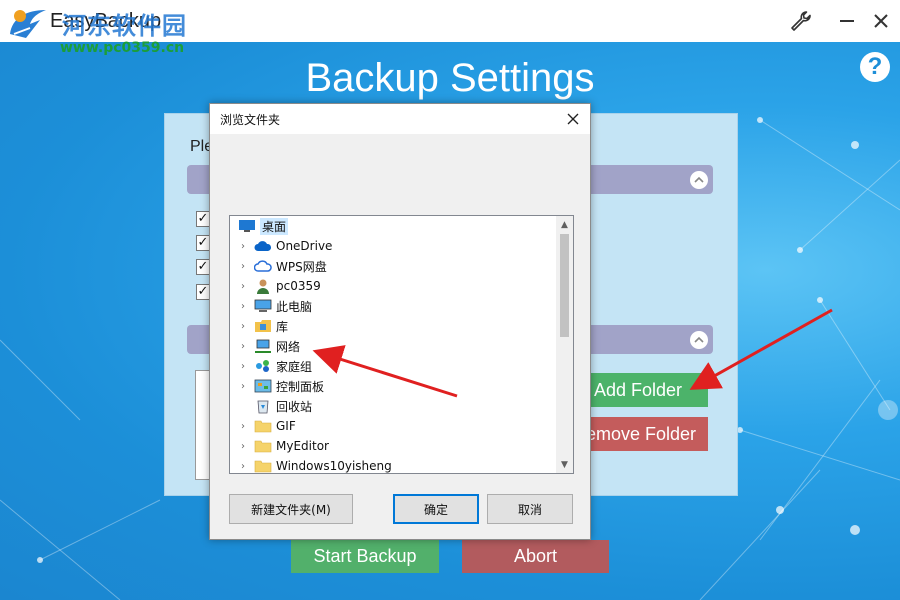  Describe the element at coordinates (291, 509) in the screenshot. I see `new-folder-button: 新建文件夹(M)` at that location.